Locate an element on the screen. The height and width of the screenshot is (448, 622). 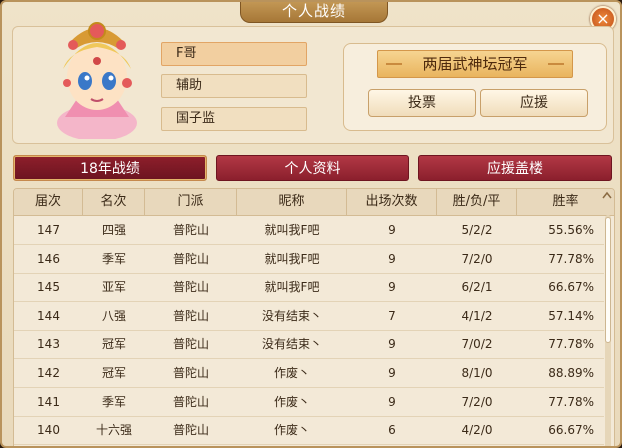
tab-support-thread: 应援盖楼 is located at coordinates (515, 168).